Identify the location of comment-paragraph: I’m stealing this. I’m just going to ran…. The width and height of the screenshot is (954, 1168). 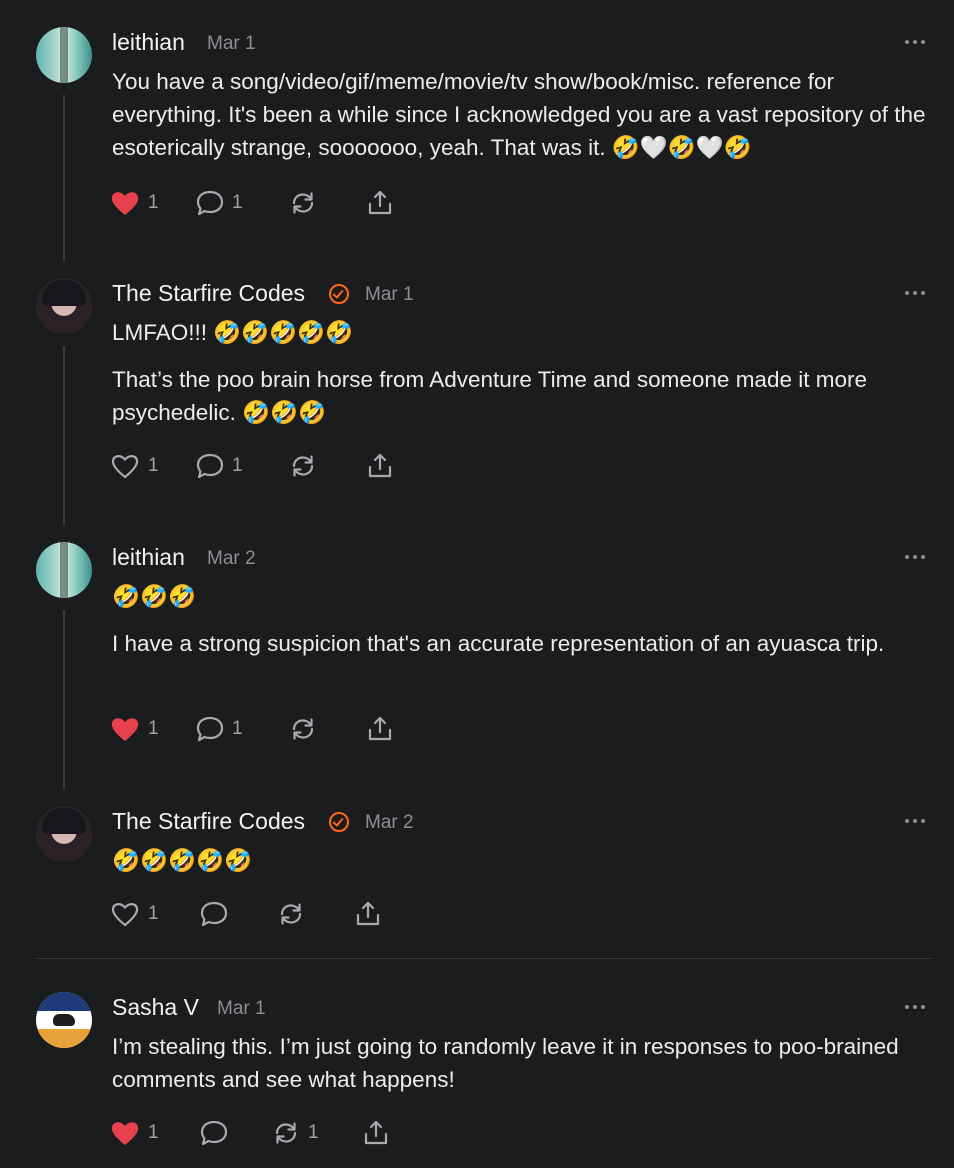
(505, 1063).